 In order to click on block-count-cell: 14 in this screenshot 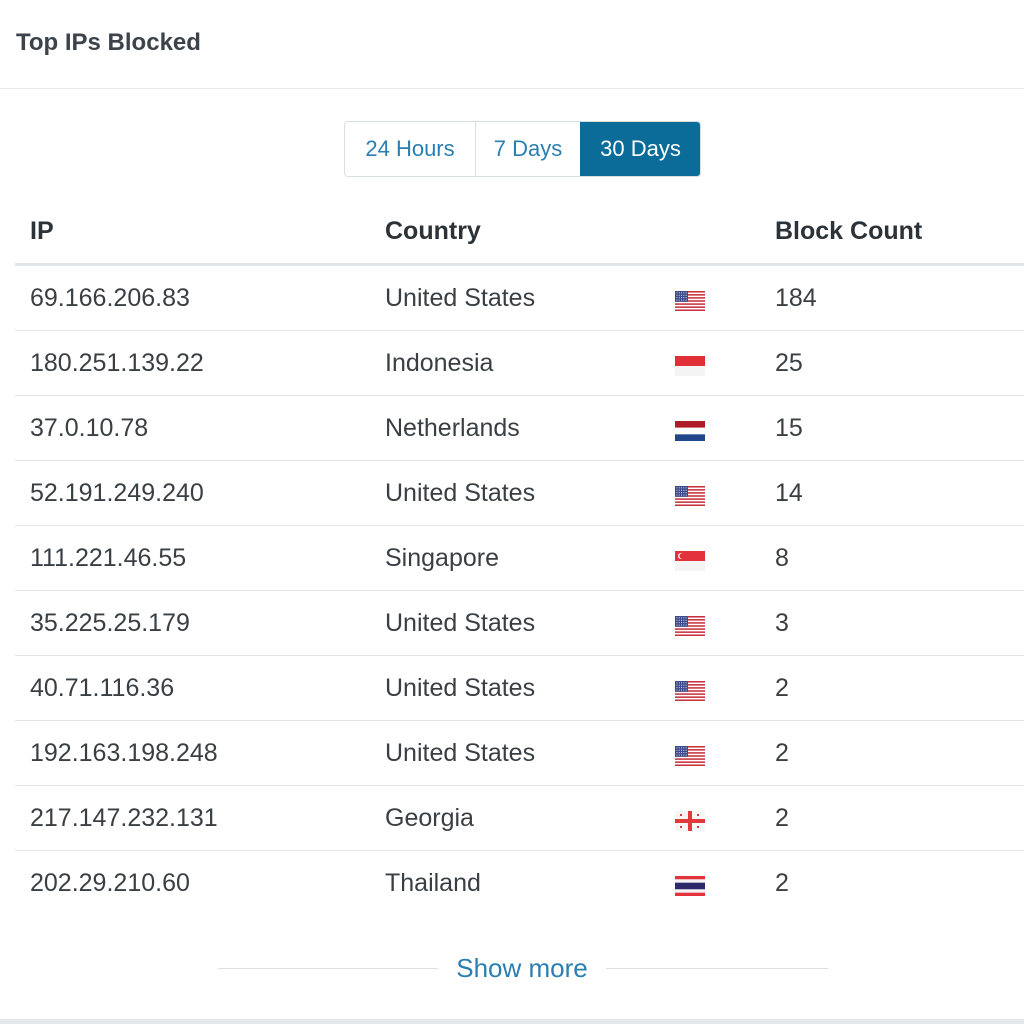, I will do `click(789, 493)`.